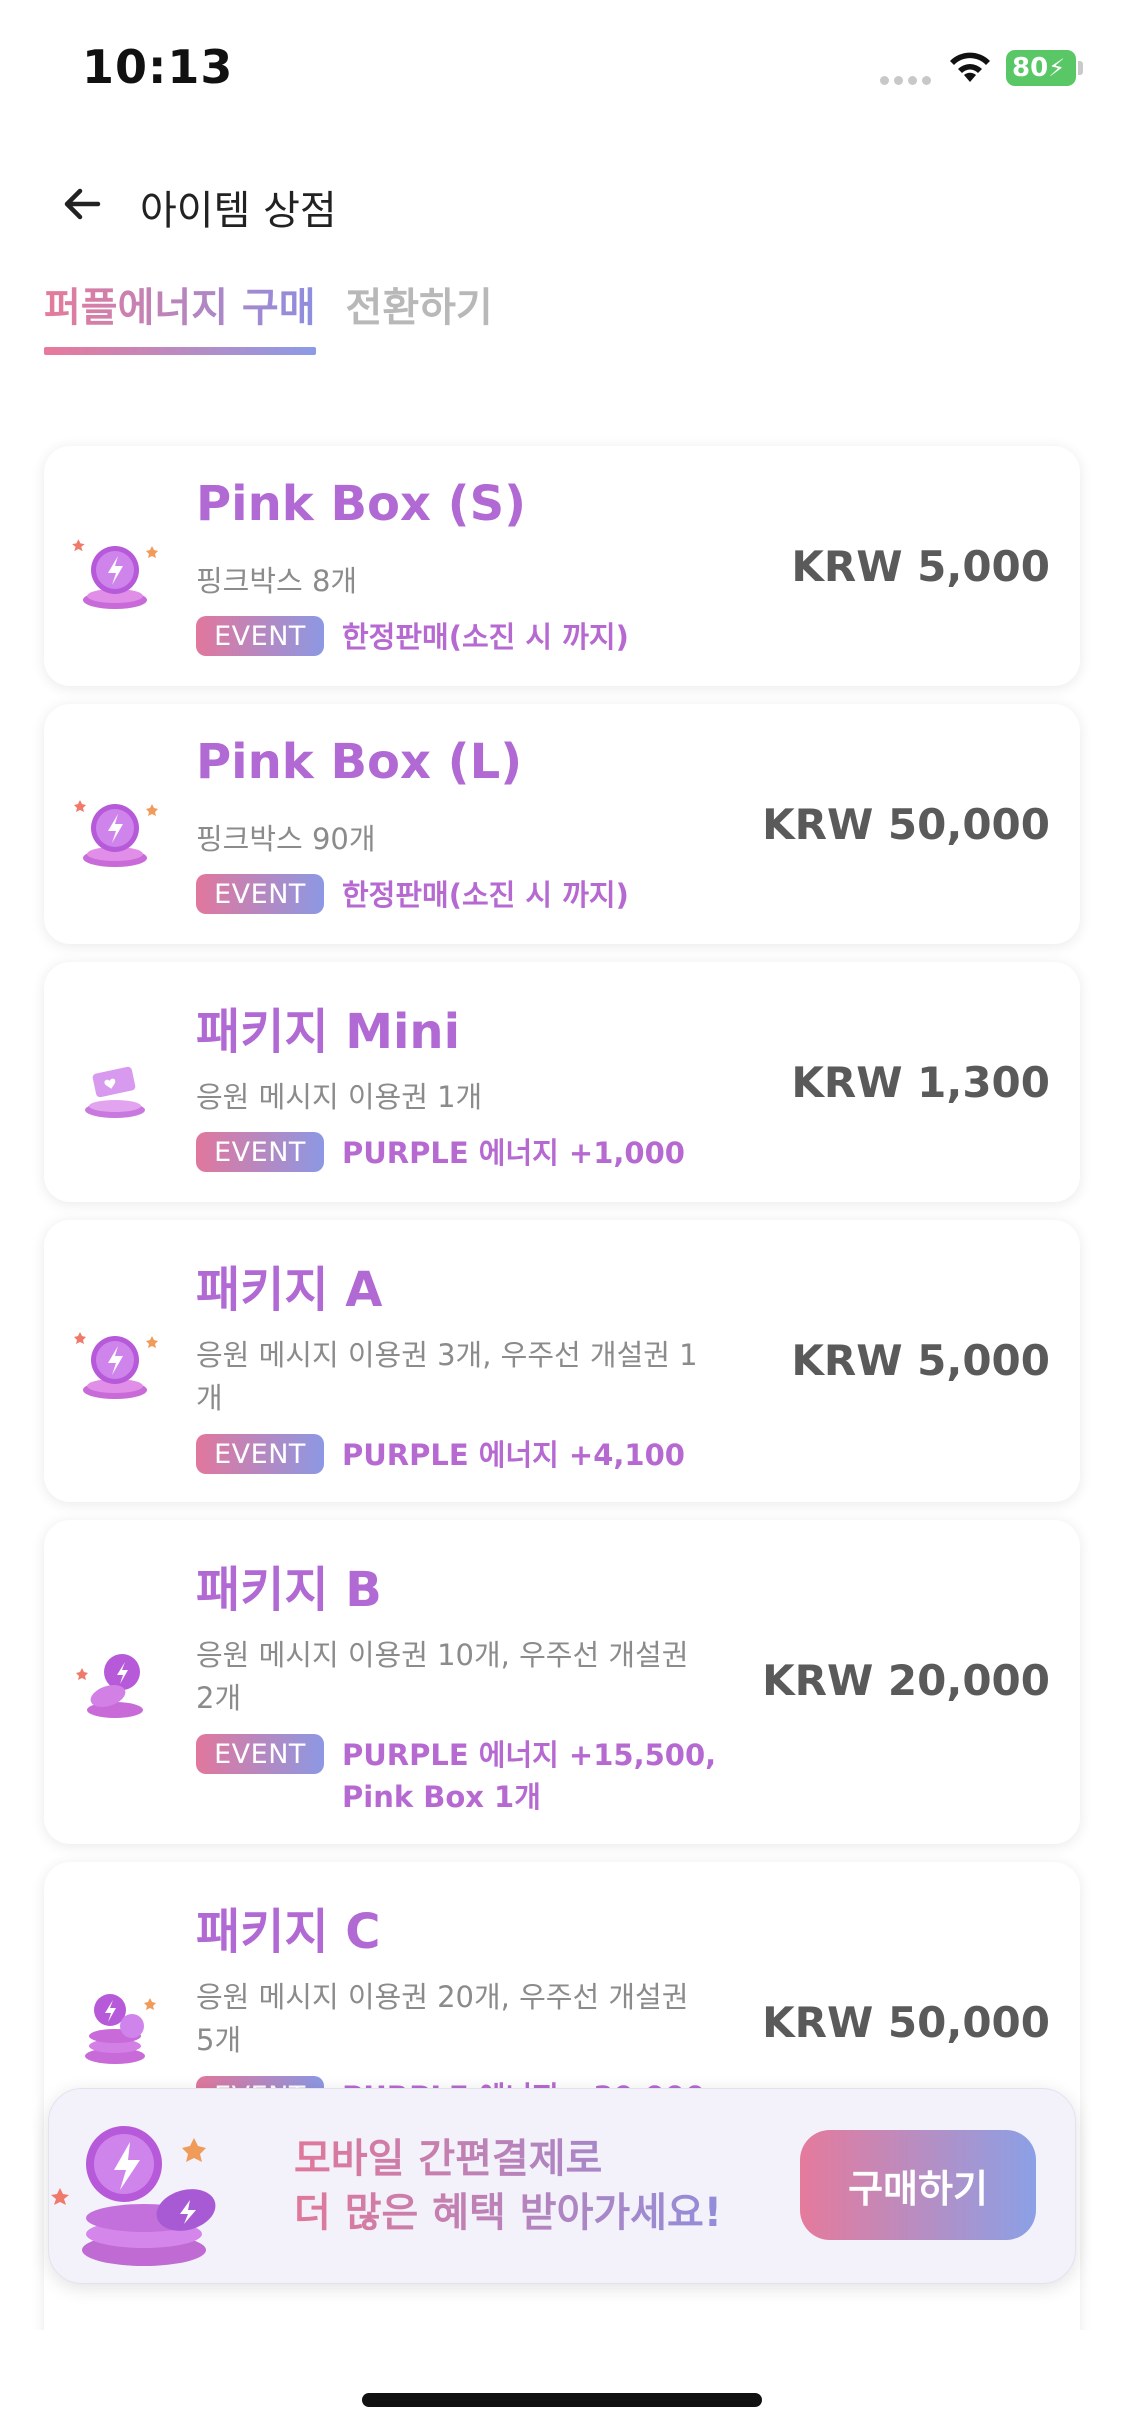 The image size is (1125, 2436). Describe the element at coordinates (562, 70) in the screenshot. I see `status-bar: 10:13 80 ⚡` at that location.